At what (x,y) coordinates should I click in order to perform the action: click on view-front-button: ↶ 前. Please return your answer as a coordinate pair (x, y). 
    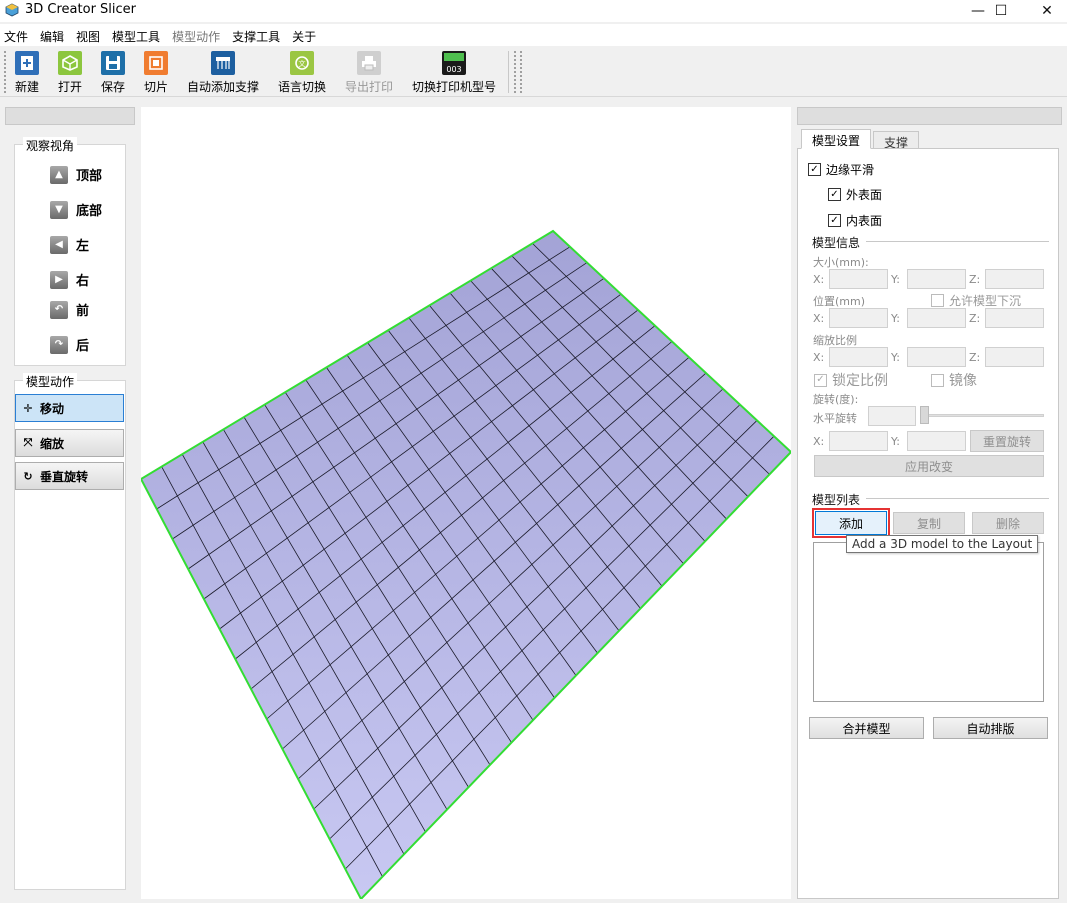
    Looking at the image, I should click on (69, 309).